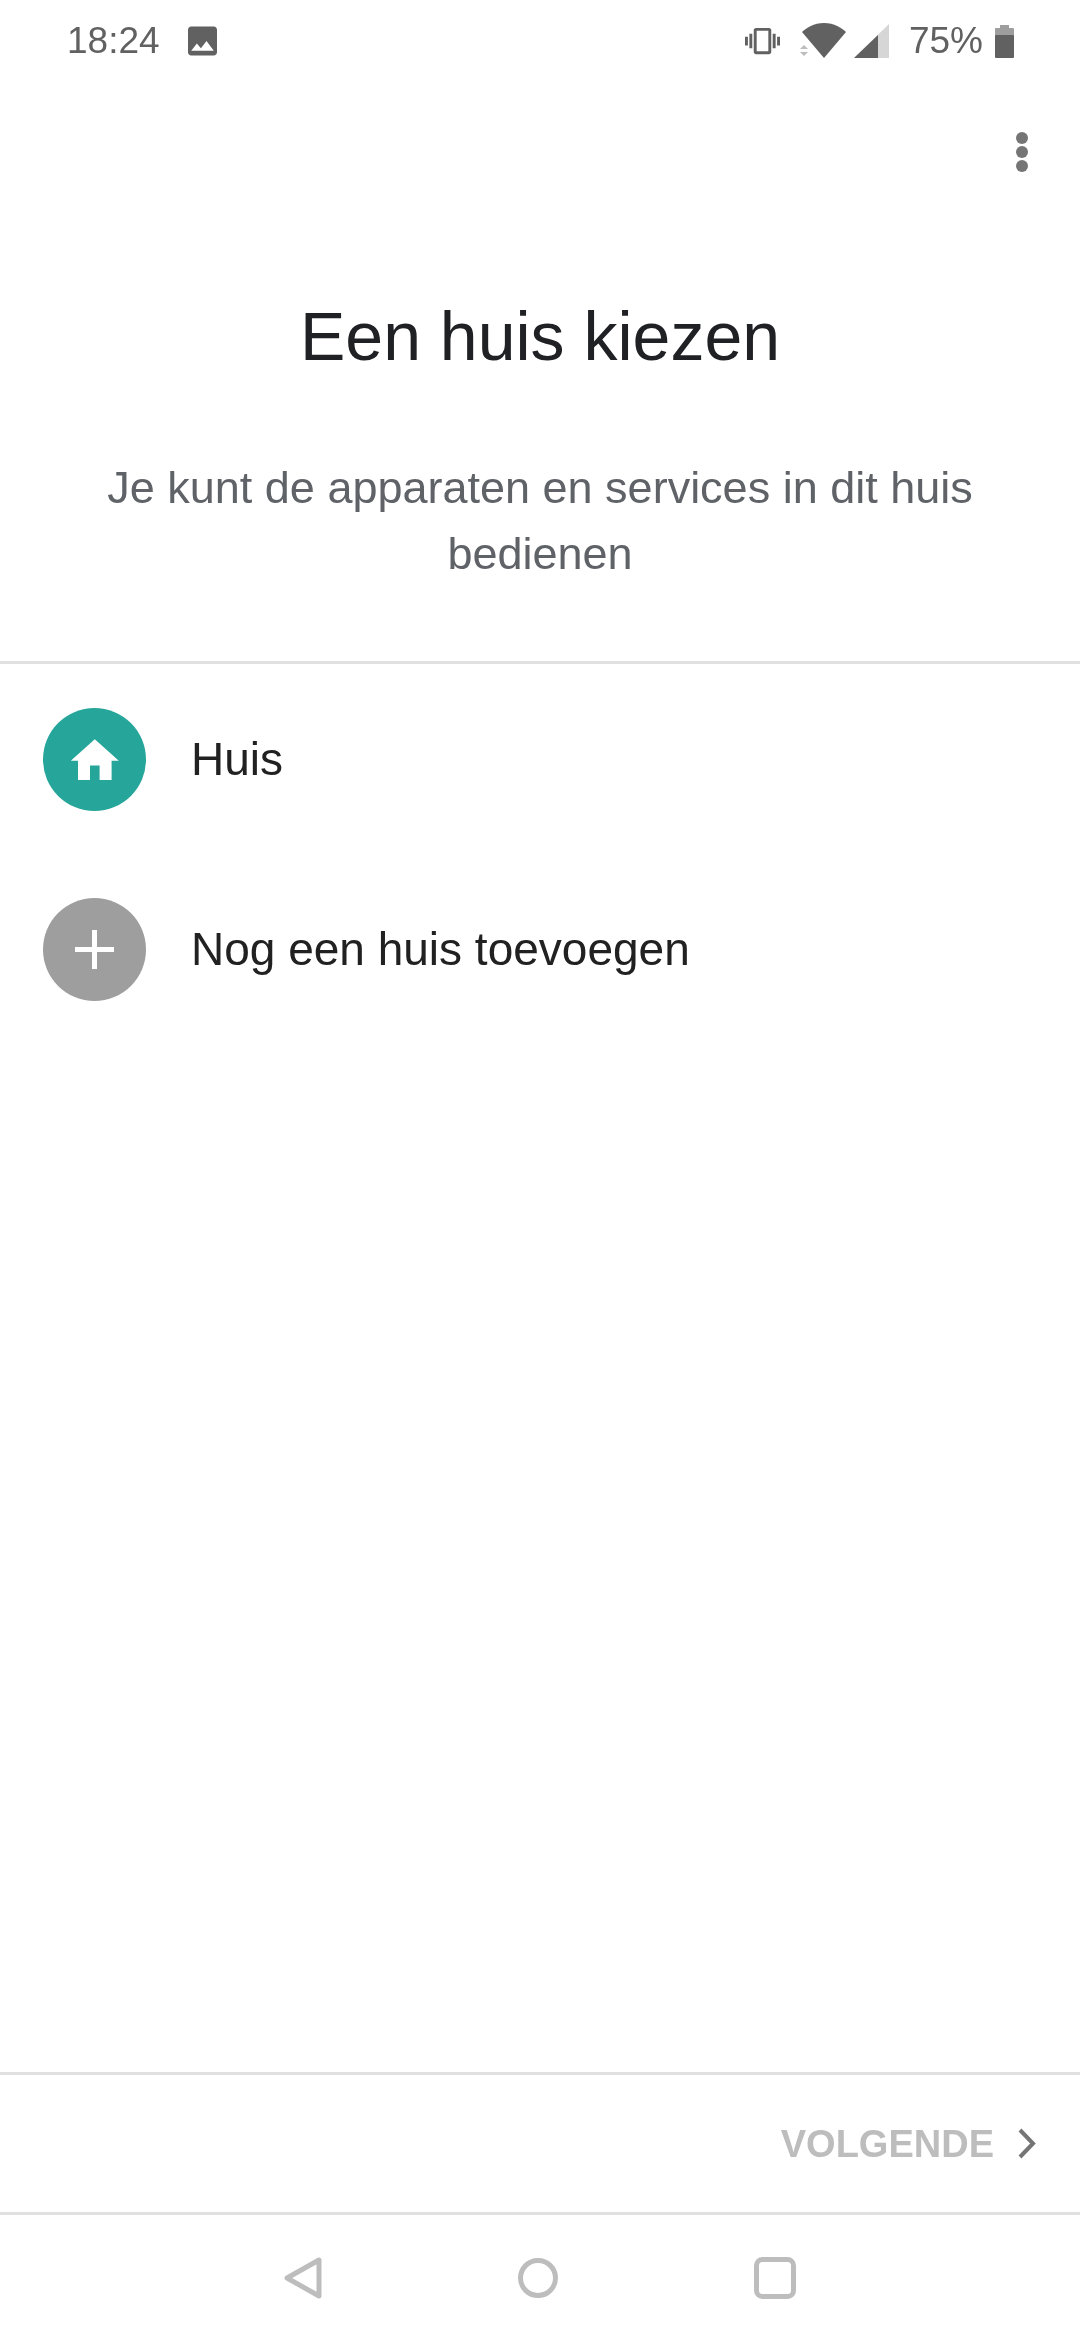  What do you see at coordinates (94, 759) in the screenshot?
I see `home-icon` at bounding box center [94, 759].